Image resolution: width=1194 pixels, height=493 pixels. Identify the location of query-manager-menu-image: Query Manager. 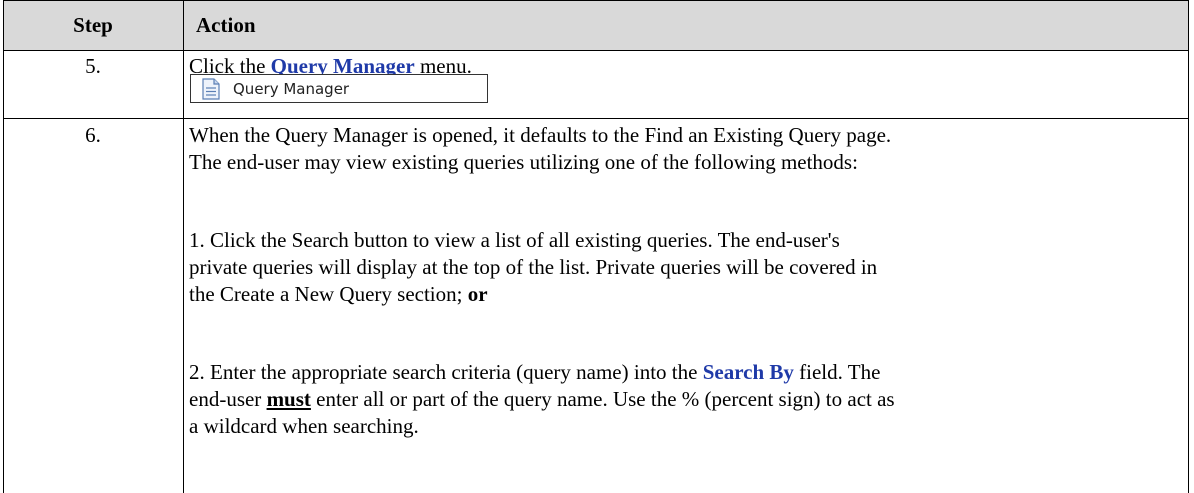
(339, 88).